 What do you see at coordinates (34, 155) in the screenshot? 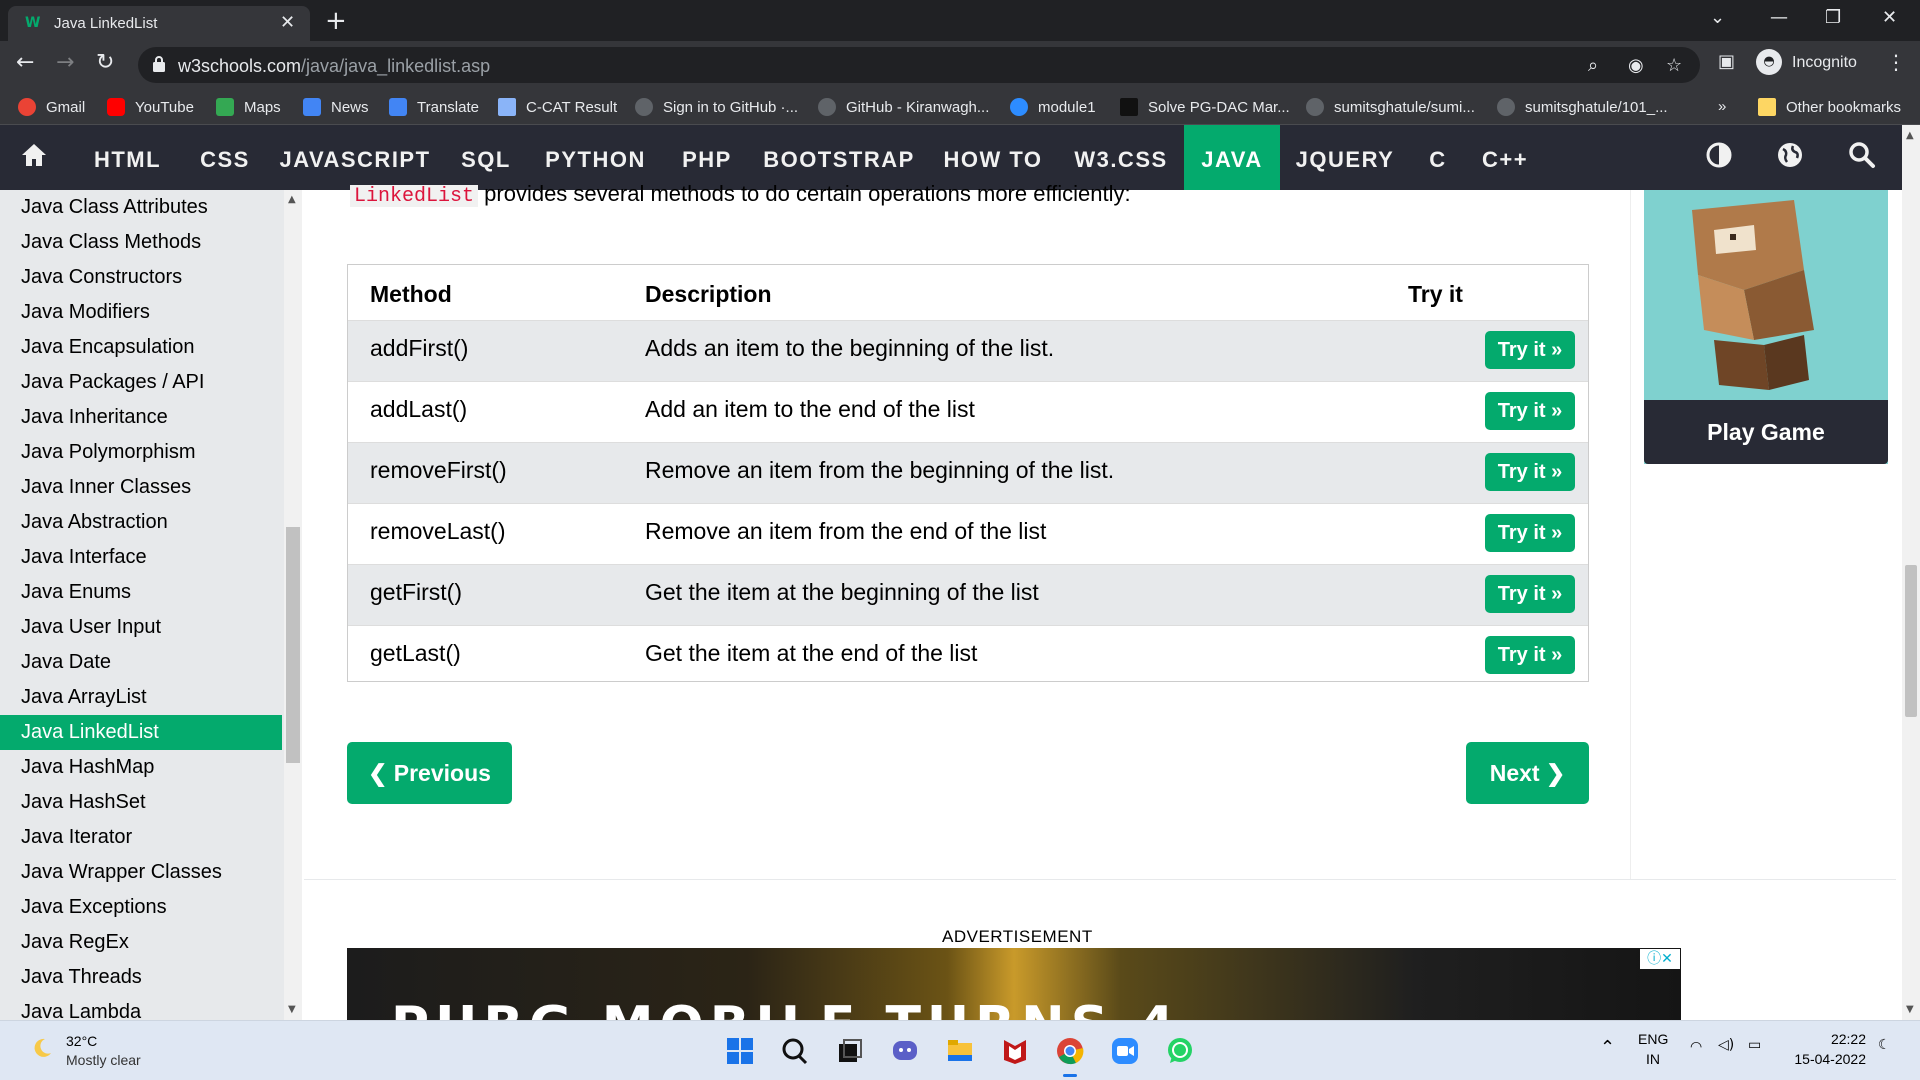
I see `home-icon` at bounding box center [34, 155].